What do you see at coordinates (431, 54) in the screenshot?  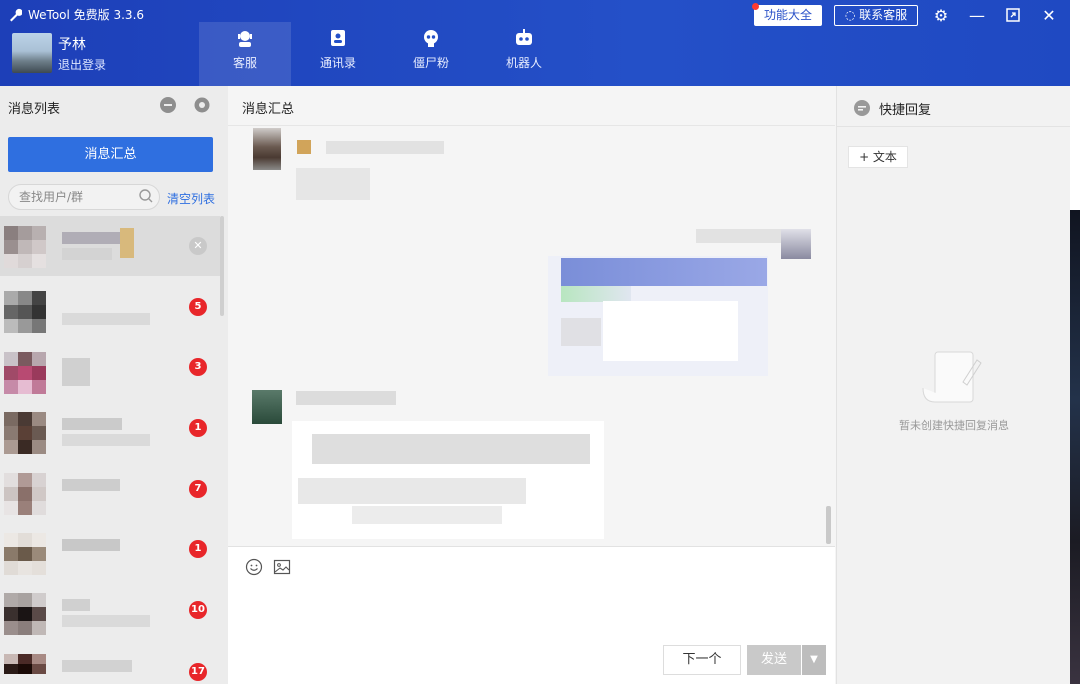 I see `tab-zombie-fans: 僵尸粉` at bounding box center [431, 54].